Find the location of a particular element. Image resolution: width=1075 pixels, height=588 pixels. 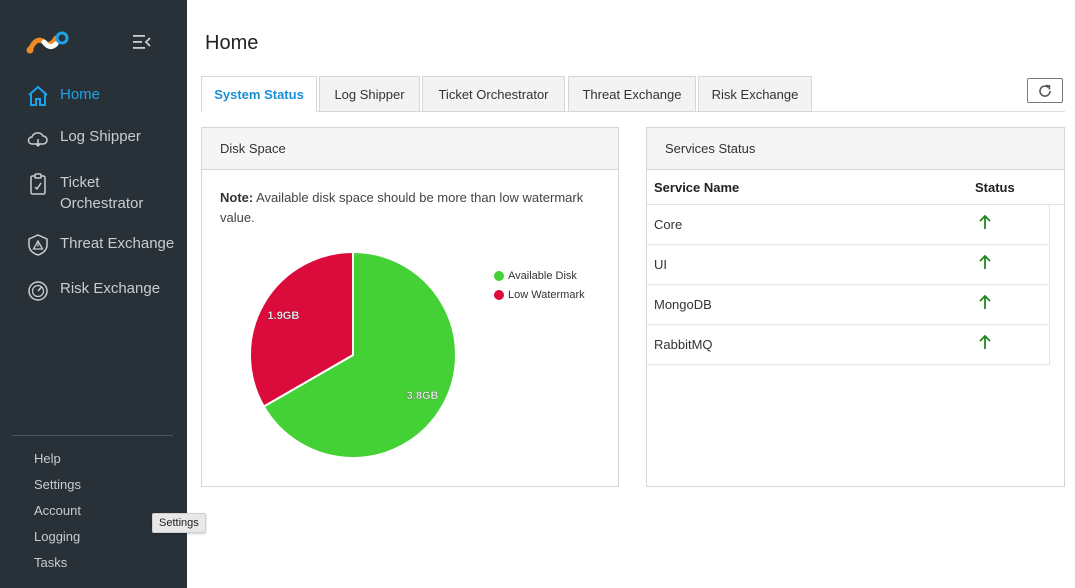

collapse-menu-icon is located at coordinates (142, 42).